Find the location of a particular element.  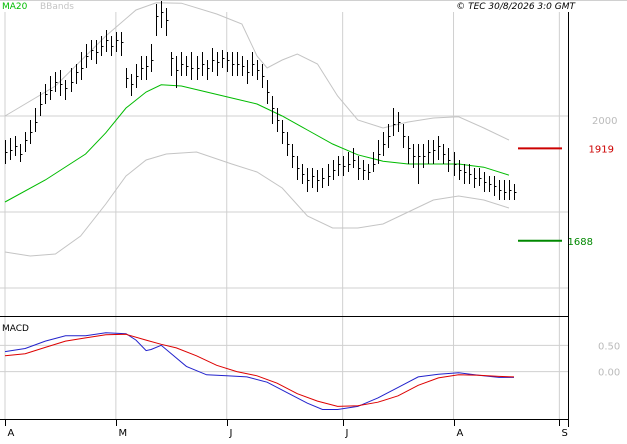

macd-tick-label: 0.00 is located at coordinates (609, 373).